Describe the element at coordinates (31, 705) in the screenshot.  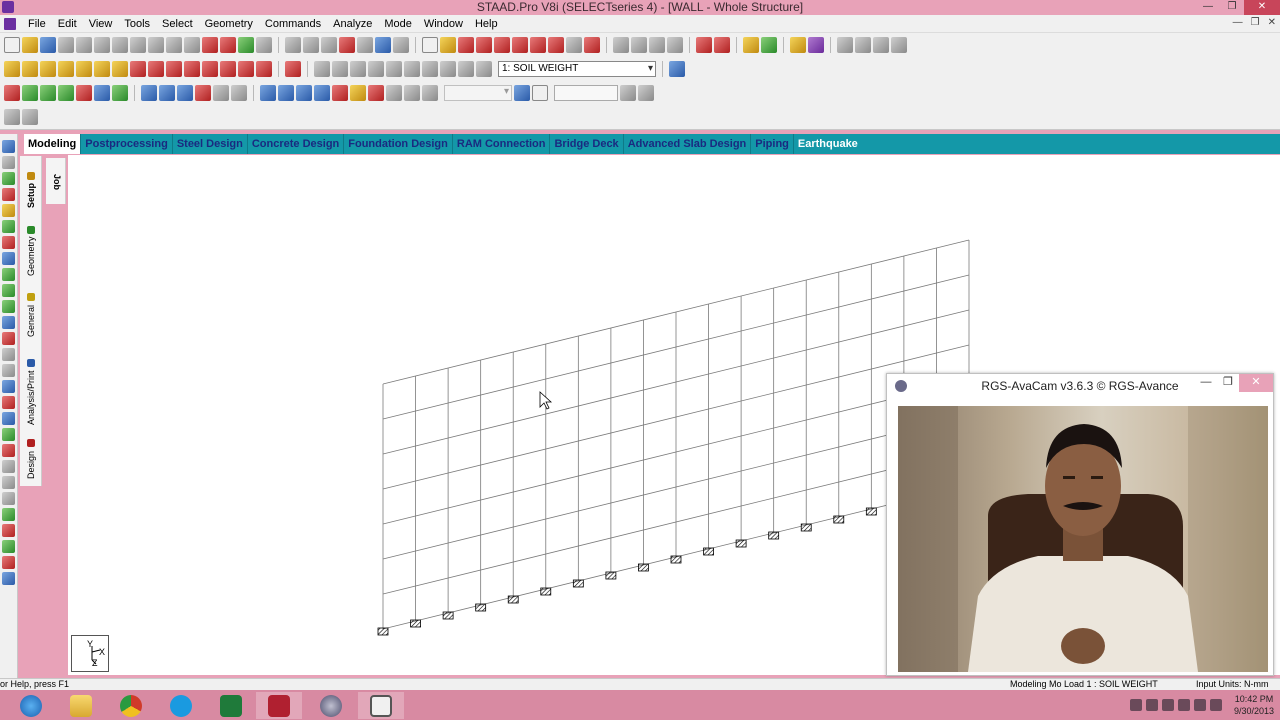
I see `taskbar-internet-explorer` at that location.